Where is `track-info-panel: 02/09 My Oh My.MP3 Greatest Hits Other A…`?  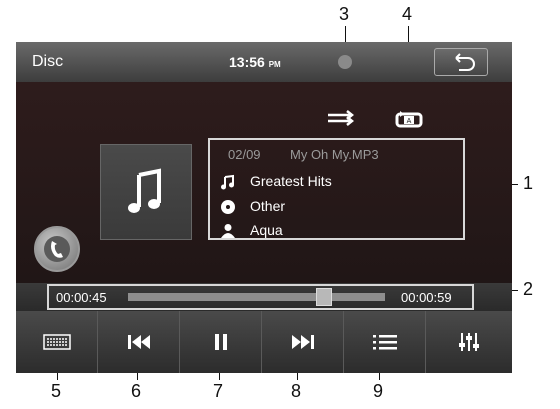 track-info-panel: 02/09 My Oh My.MP3 Greatest Hits Other A… is located at coordinates (336, 189).